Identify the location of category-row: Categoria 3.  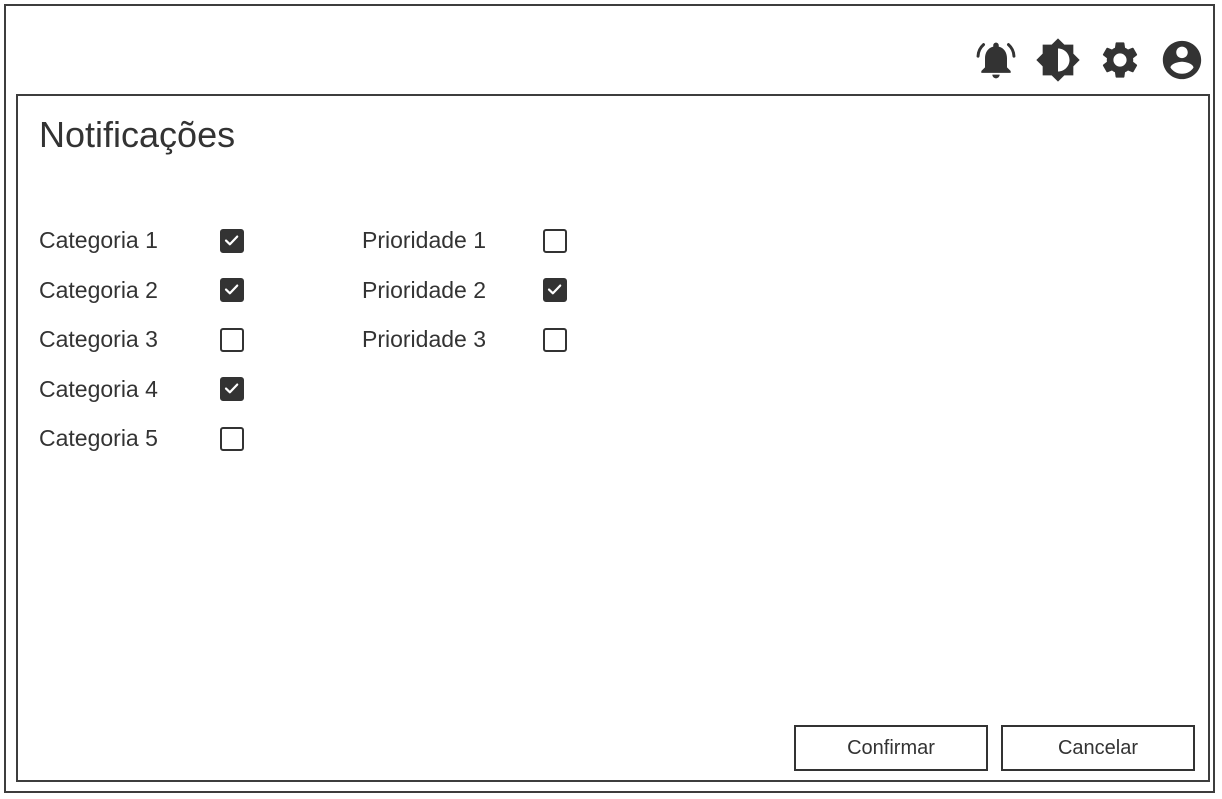
(141, 340).